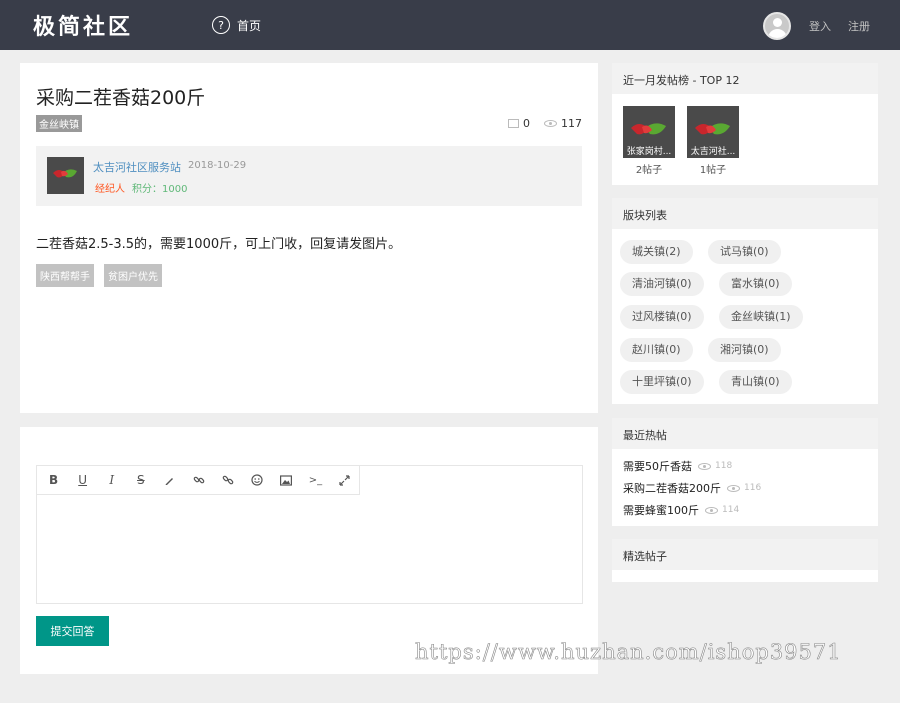 This screenshot has width=900, height=703. I want to click on board-pill: 清油河镇(0), so click(662, 284).